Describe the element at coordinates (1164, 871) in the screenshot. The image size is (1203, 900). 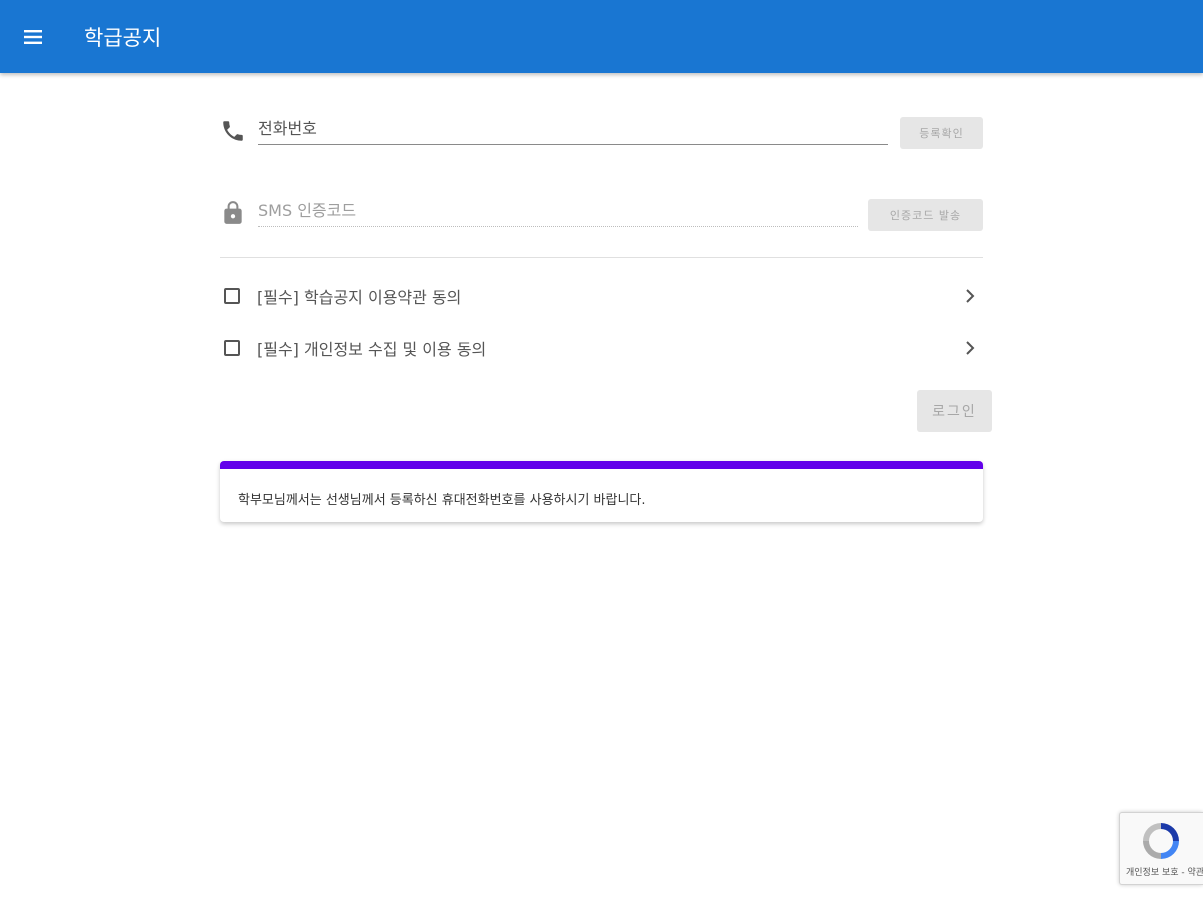
I see `recaptcha-links: 개인정보 보호 - 약관` at that location.